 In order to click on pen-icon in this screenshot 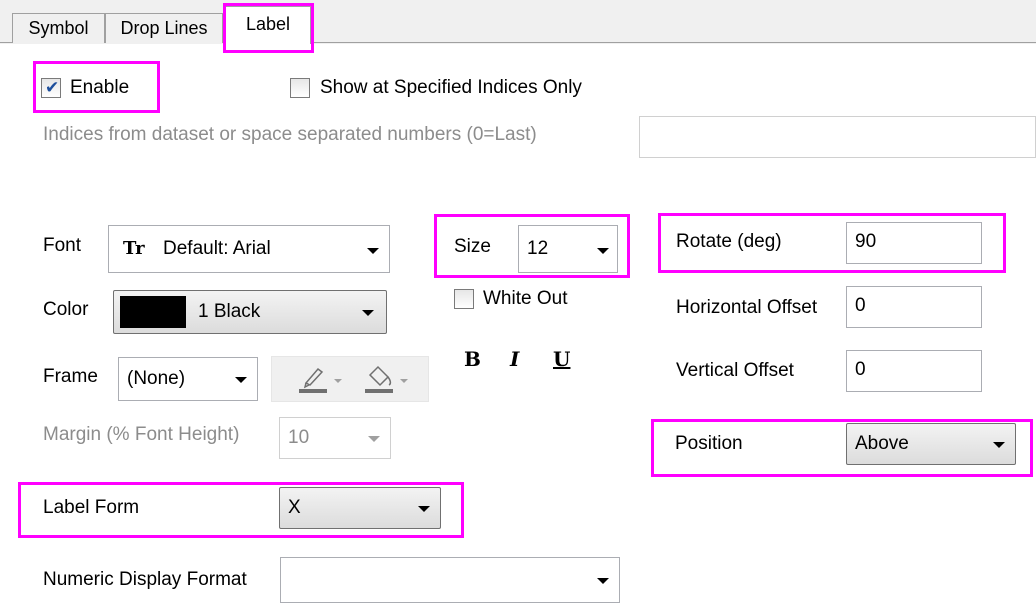, I will do `click(313, 380)`.